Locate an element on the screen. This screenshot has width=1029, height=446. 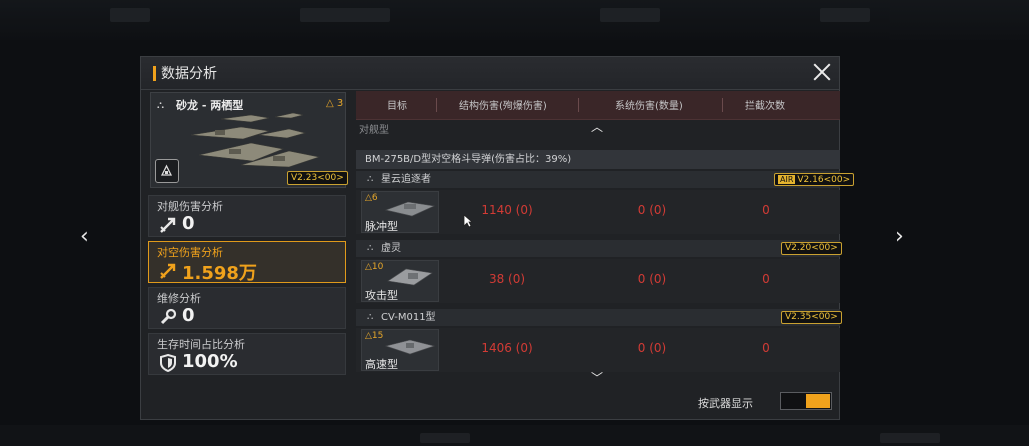
prev-arrow-icon: ‹ is located at coordinates (84, 237).